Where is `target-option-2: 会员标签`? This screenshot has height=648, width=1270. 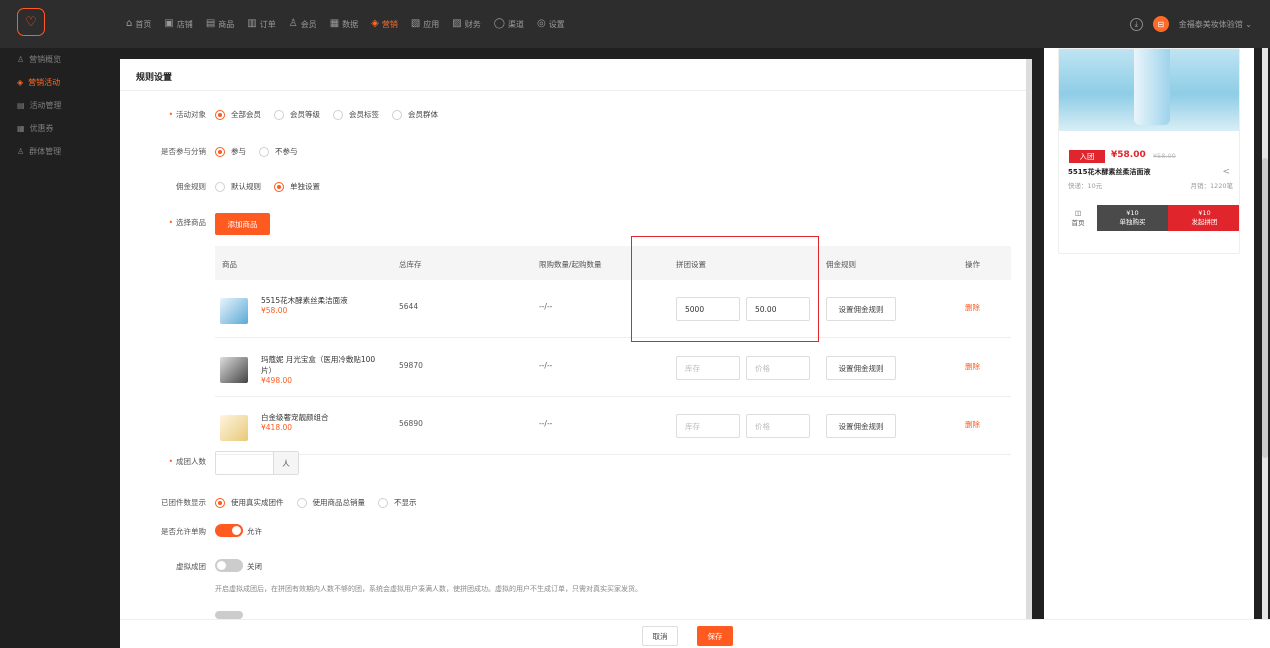
target-option-2: 会员标签 is located at coordinates (356, 114).